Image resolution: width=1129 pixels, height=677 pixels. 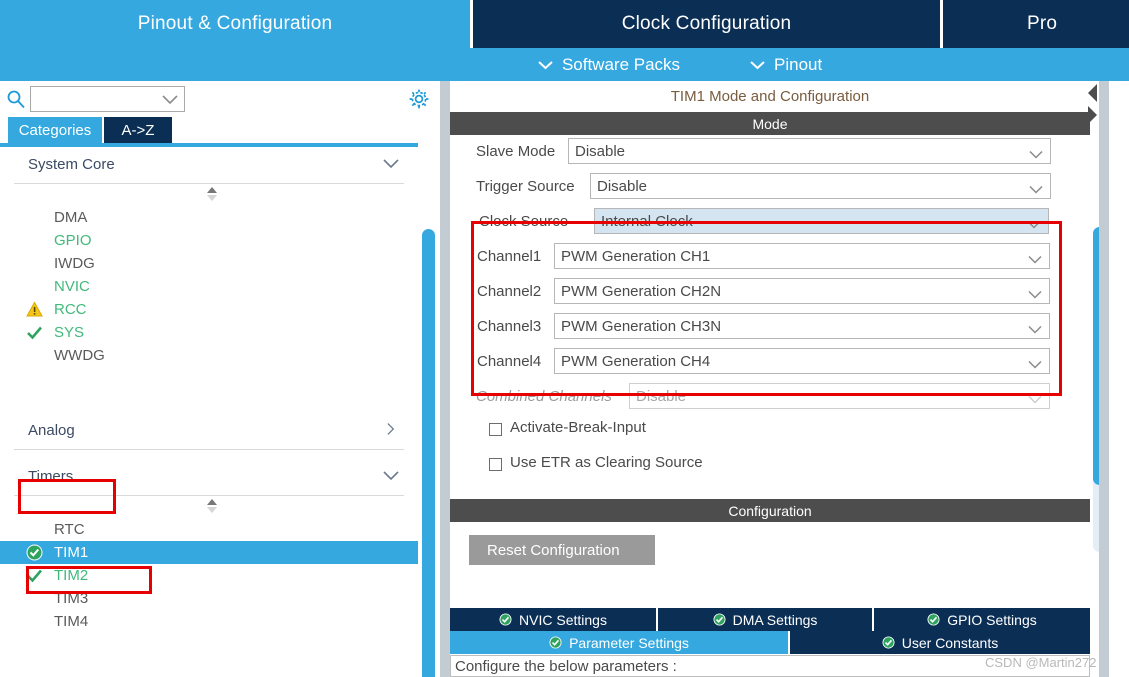 I want to click on select-combined-channels-value: Disable, so click(x=661, y=396).